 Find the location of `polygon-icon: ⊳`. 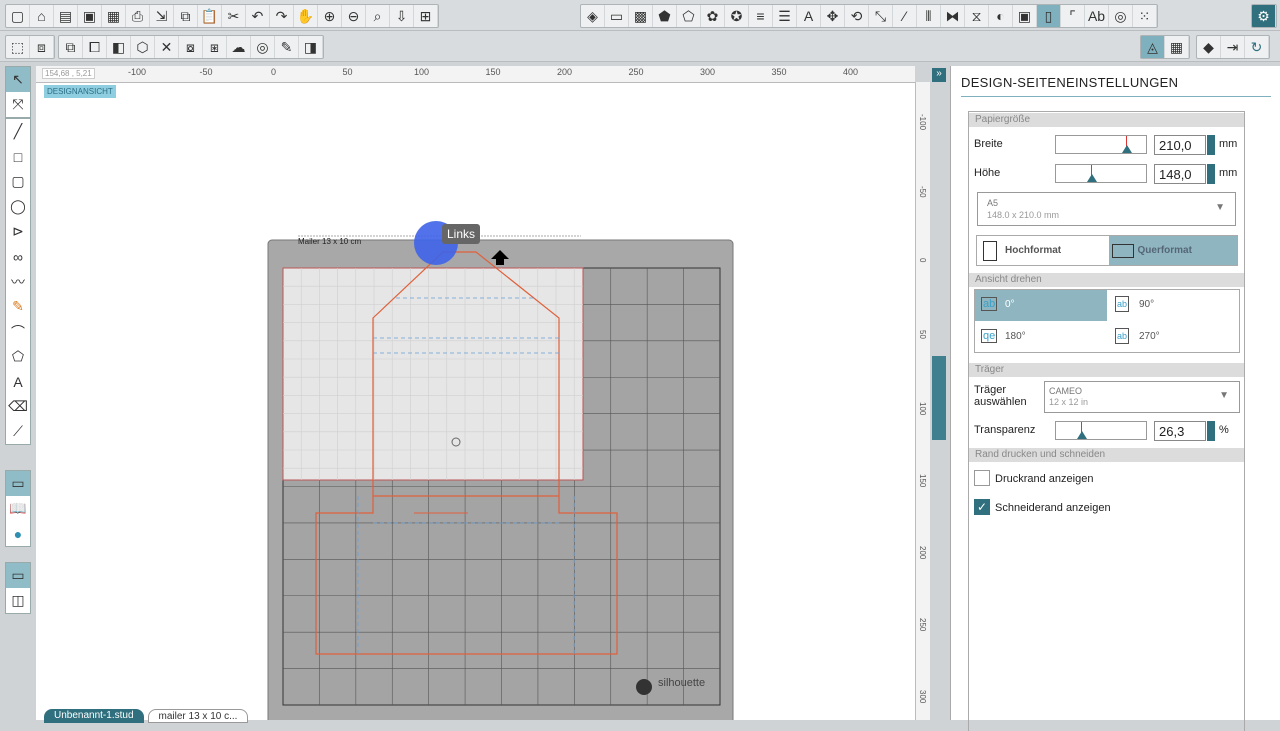

polygon-icon: ⊳ is located at coordinates (18, 231).